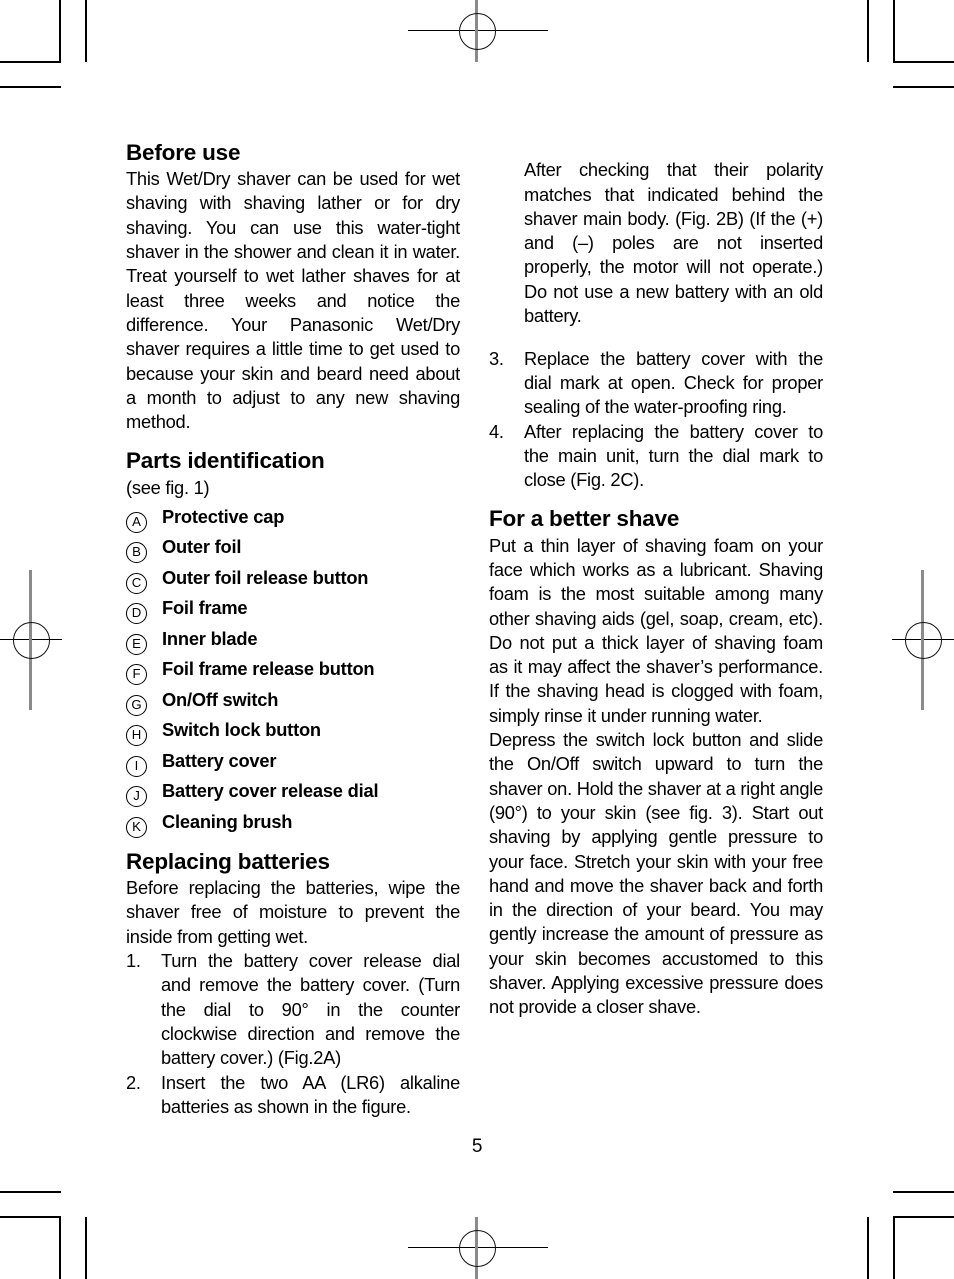 This screenshot has height=1279, width=954. I want to click on heading-replacing-batteries: Replacing batteries, so click(228, 861).